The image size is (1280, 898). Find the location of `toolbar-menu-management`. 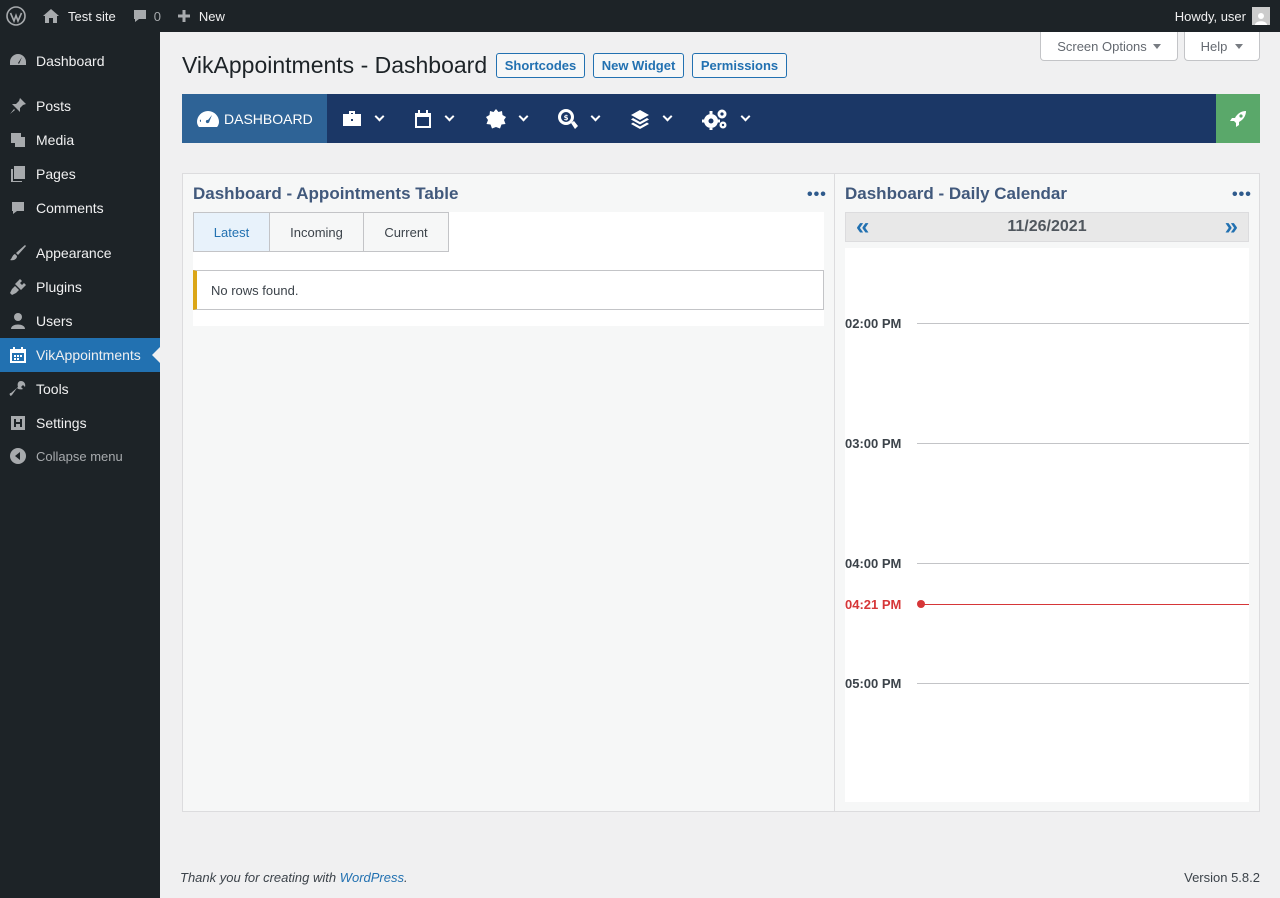

toolbar-menu-management is located at coordinates (363, 118).